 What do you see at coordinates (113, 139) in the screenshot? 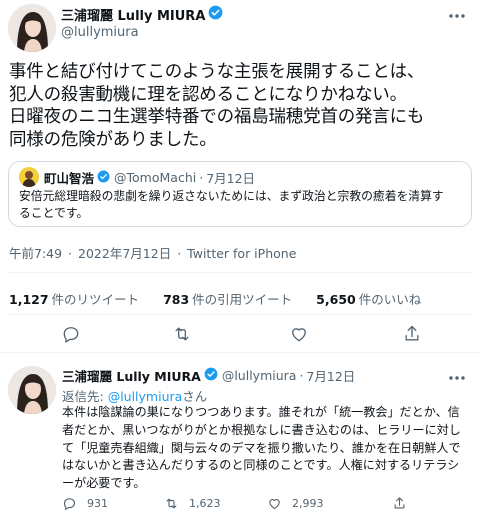
I see `tweet-text-line: 同様の危険がありました。` at bounding box center [113, 139].